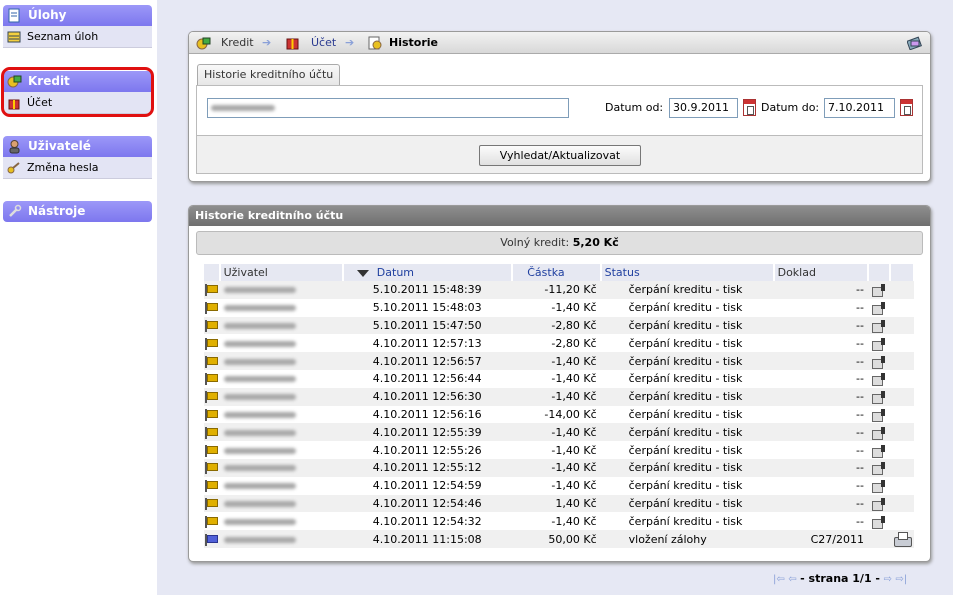 This screenshot has height=595, width=953. Describe the element at coordinates (57, 211) in the screenshot. I see `sidebar-header-label: Nástroje` at that location.